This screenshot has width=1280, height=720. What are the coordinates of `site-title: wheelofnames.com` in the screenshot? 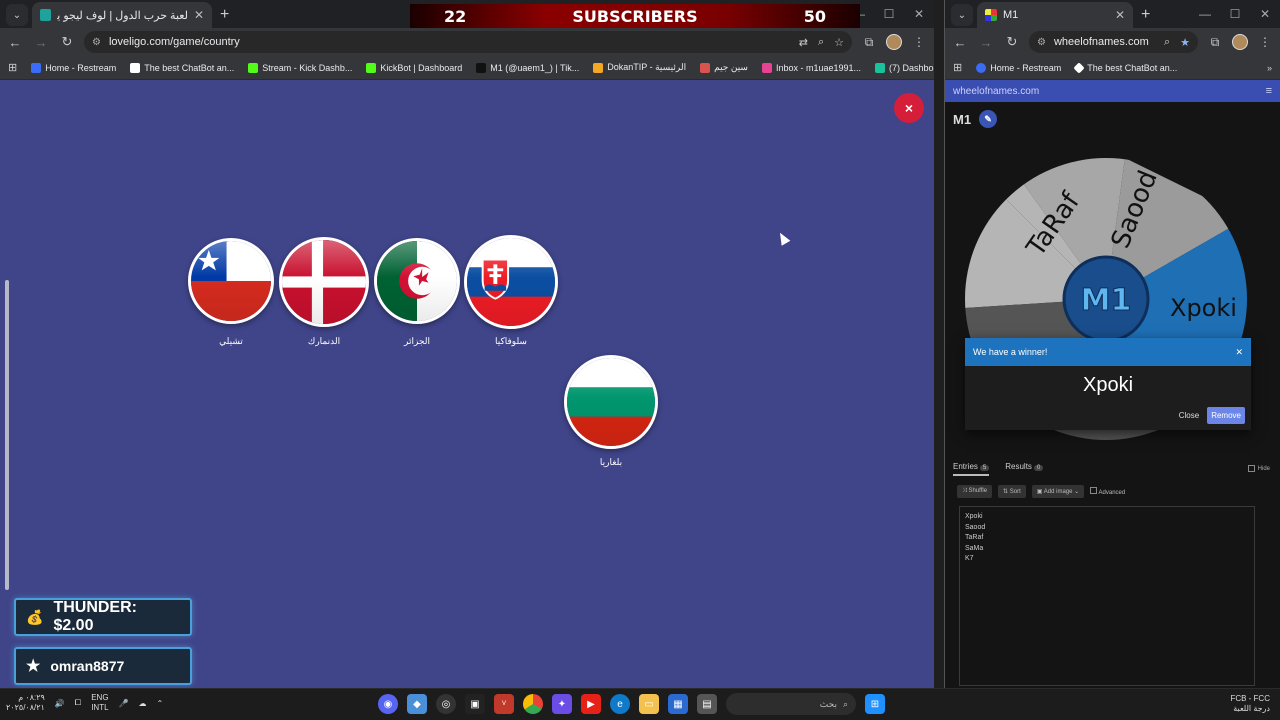 It's located at (996, 91).